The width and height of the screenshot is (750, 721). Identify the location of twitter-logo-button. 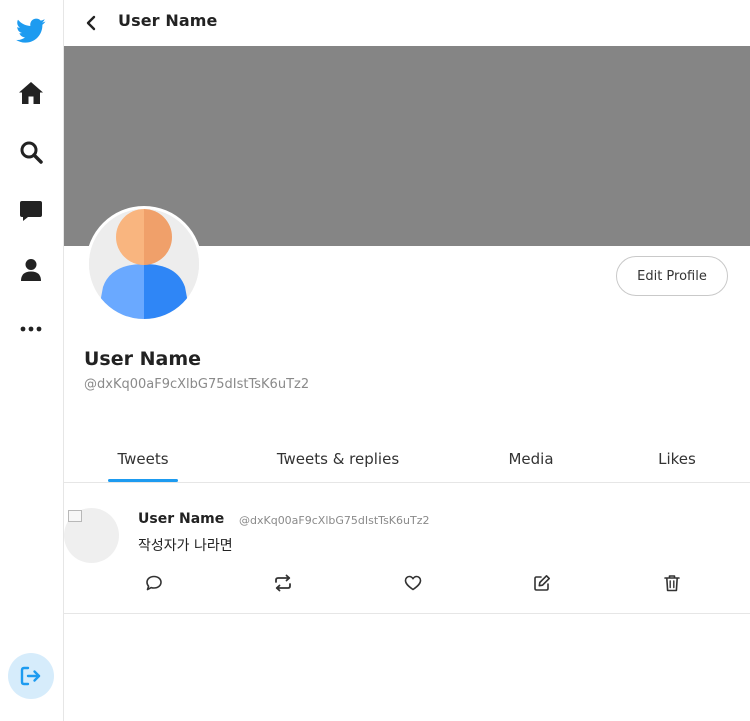
(31, 31).